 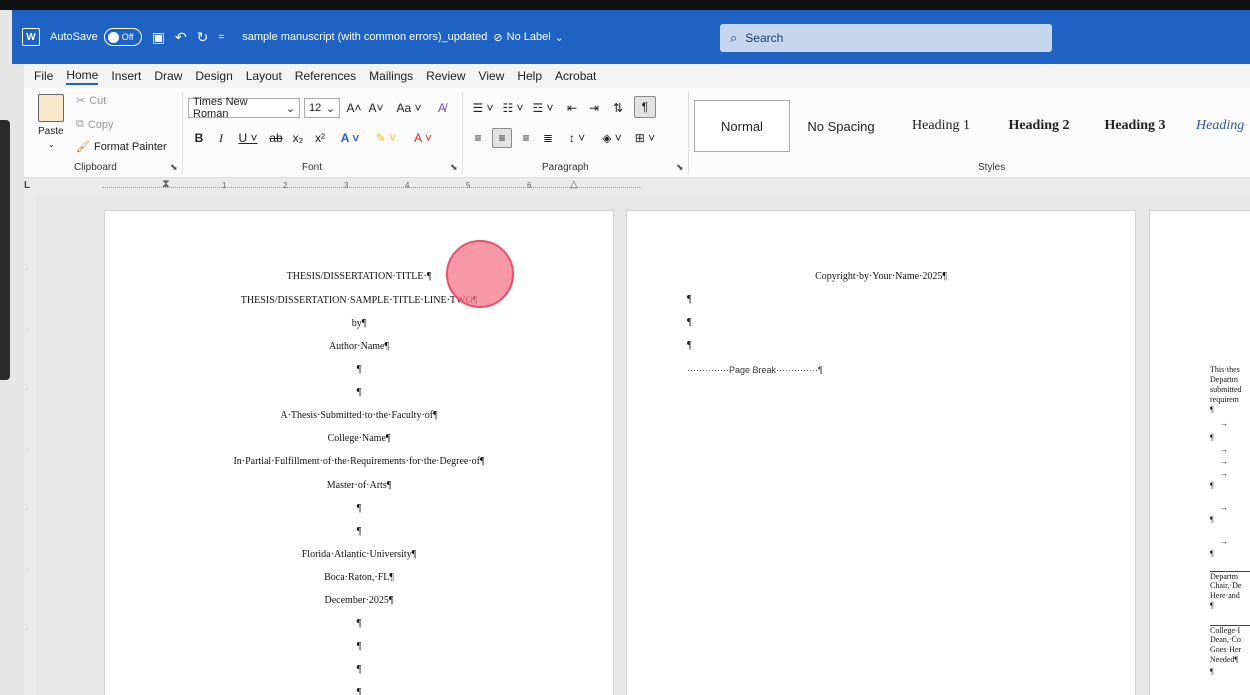 I want to click on right-indent-marker-icon: △, so click(x=574, y=184).